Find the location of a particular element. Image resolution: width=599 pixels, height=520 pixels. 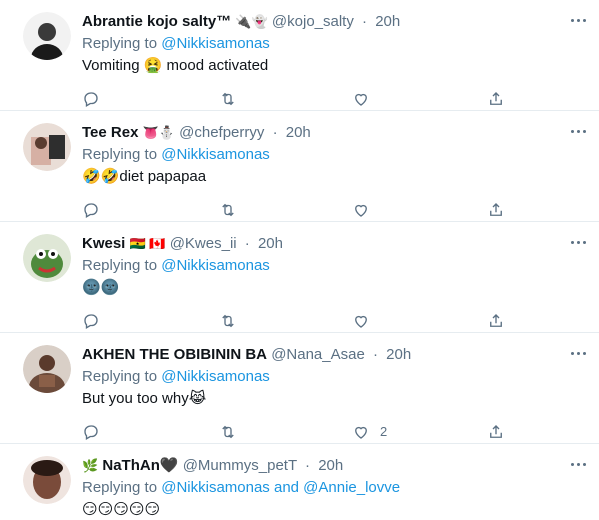

name-emoji: 🇬🇭 🇨🇦 is located at coordinates (147, 243).